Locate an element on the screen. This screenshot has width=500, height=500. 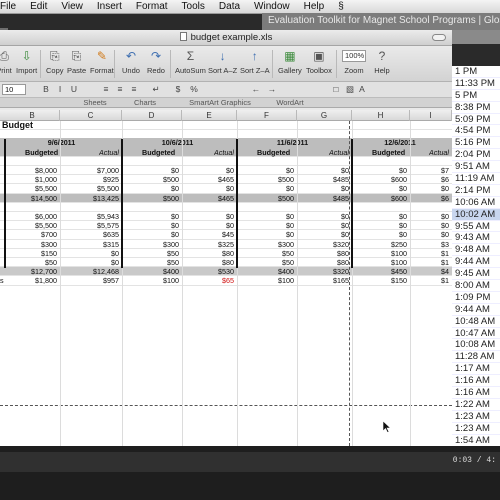
table-cell: $925 is located at coordinates (89, 179).